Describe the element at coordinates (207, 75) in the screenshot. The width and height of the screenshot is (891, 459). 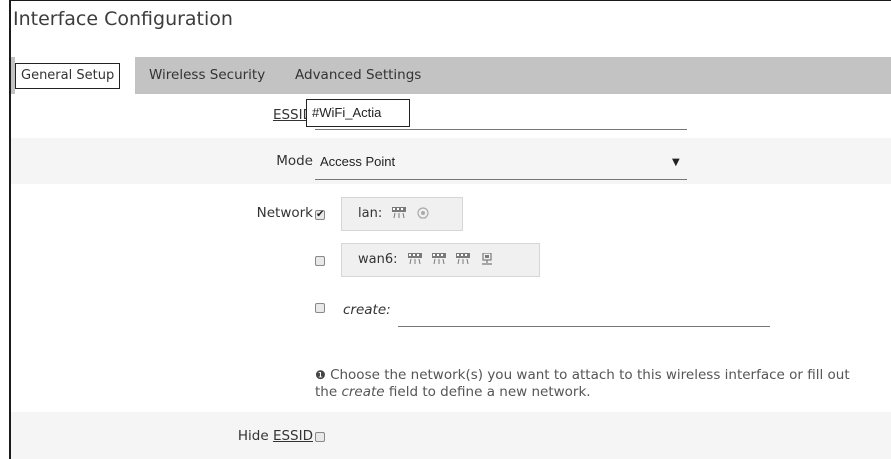
I see `tab-wireless-security: Wireless Security` at that location.